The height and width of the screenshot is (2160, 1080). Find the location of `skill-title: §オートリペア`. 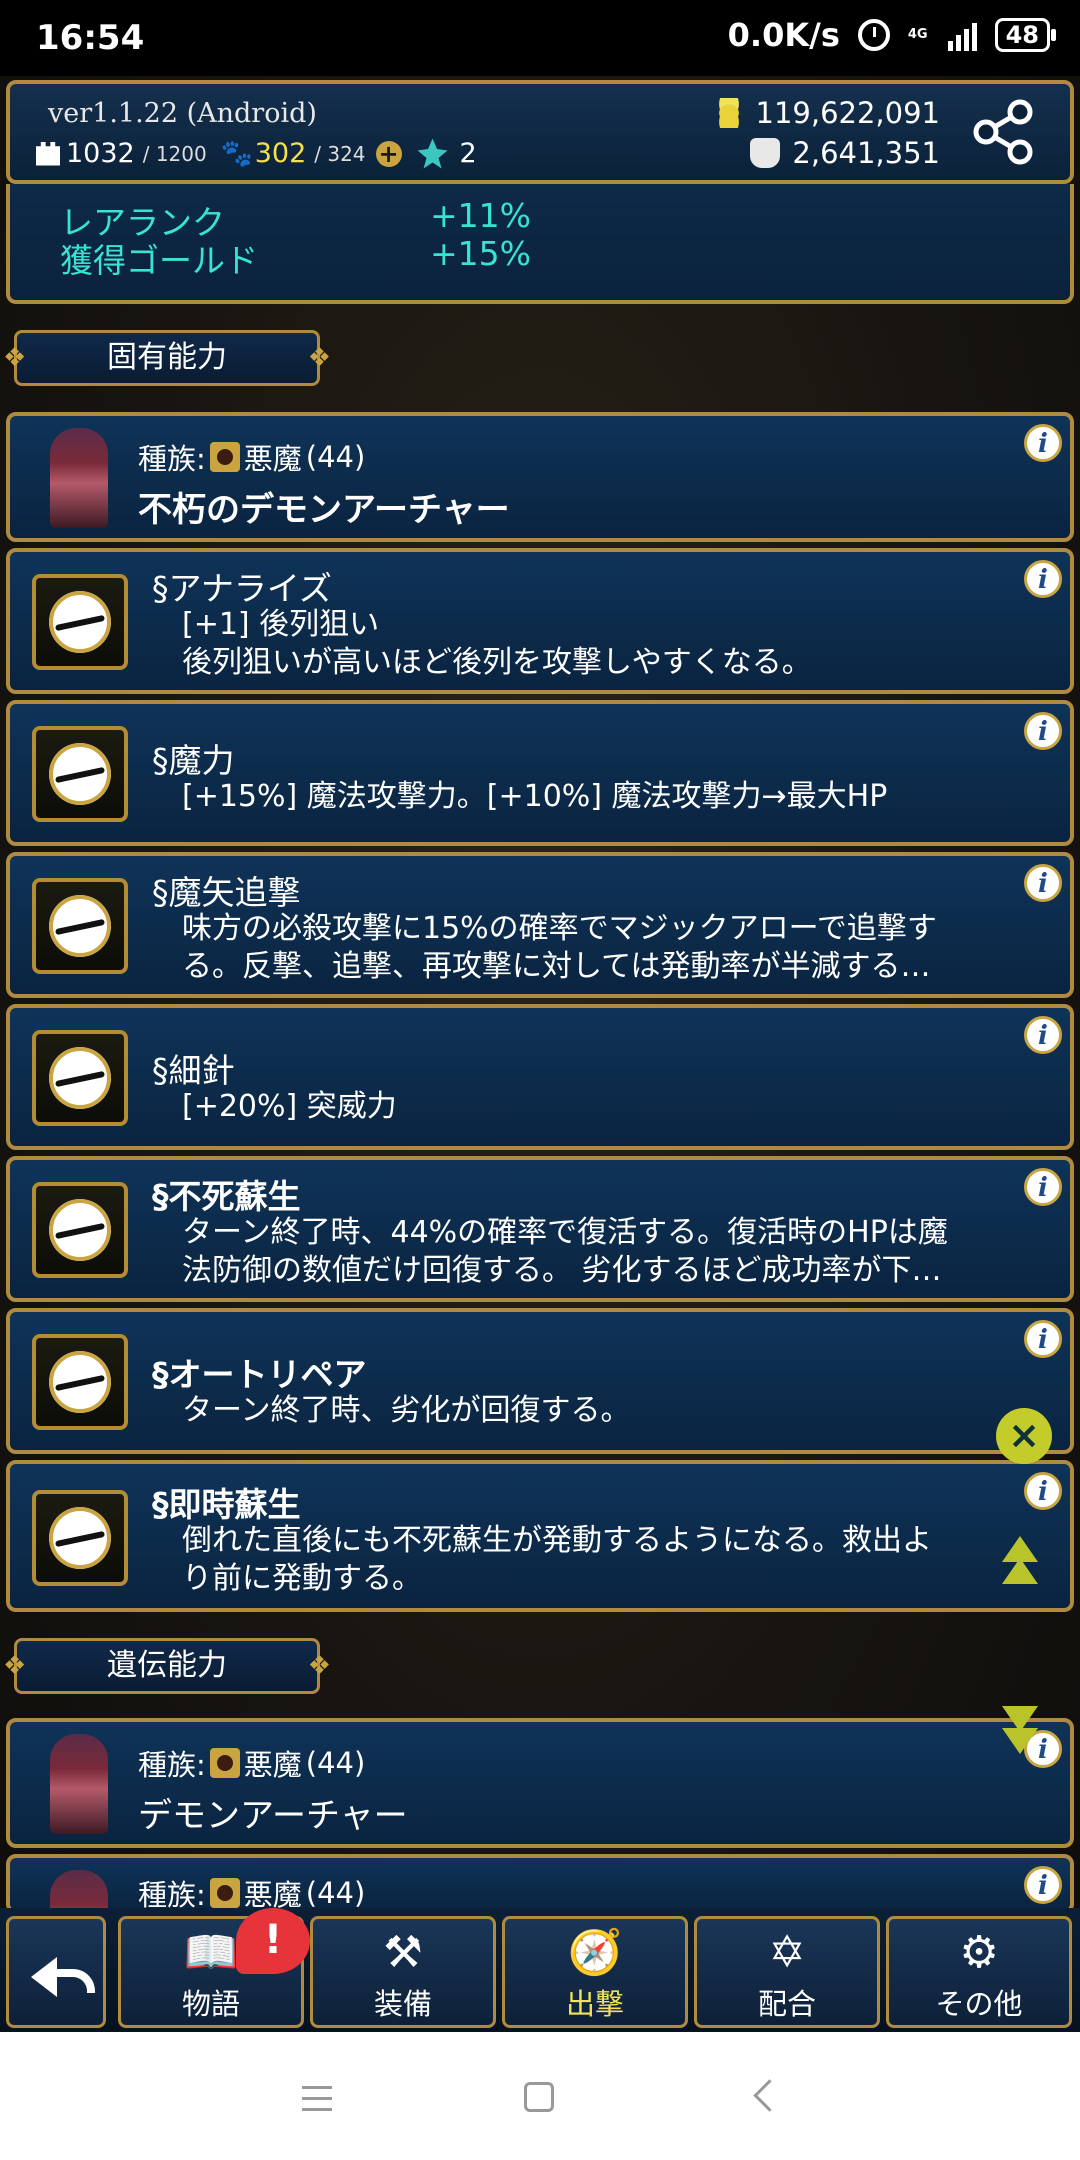

skill-title: §オートリペア is located at coordinates (259, 1374).